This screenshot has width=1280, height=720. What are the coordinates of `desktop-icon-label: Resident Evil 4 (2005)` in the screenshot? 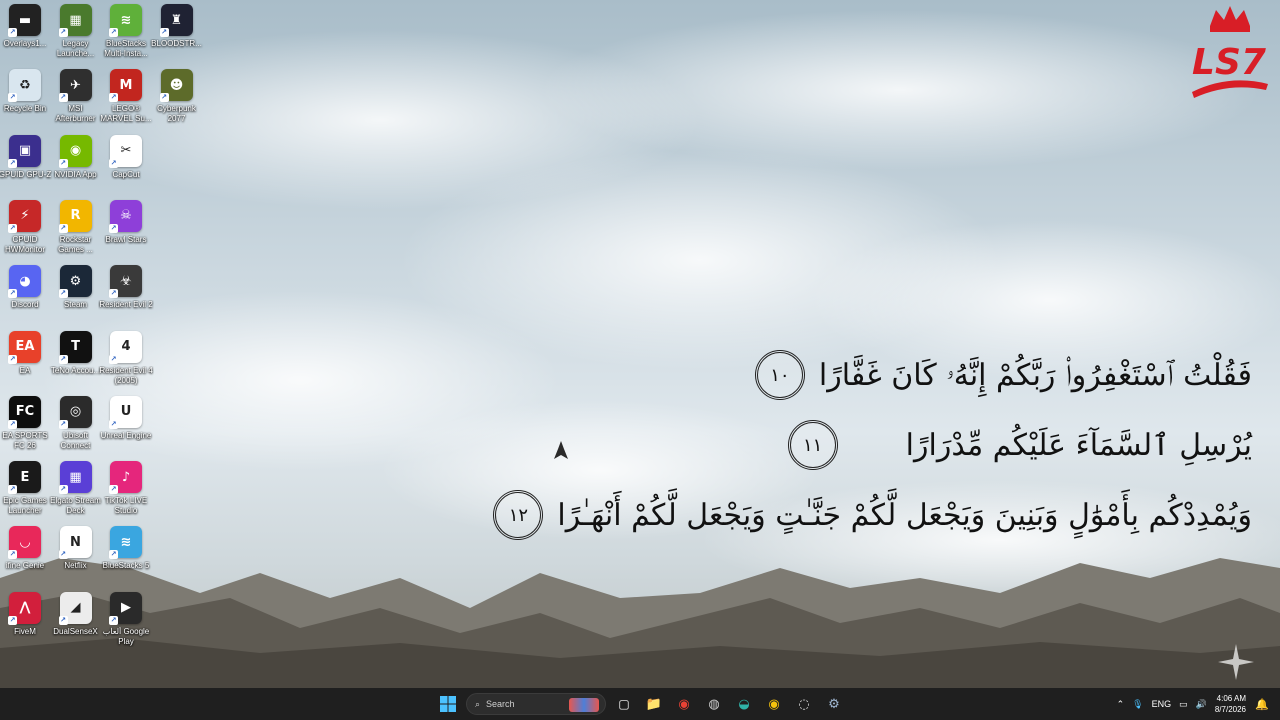 It's located at (126, 375).